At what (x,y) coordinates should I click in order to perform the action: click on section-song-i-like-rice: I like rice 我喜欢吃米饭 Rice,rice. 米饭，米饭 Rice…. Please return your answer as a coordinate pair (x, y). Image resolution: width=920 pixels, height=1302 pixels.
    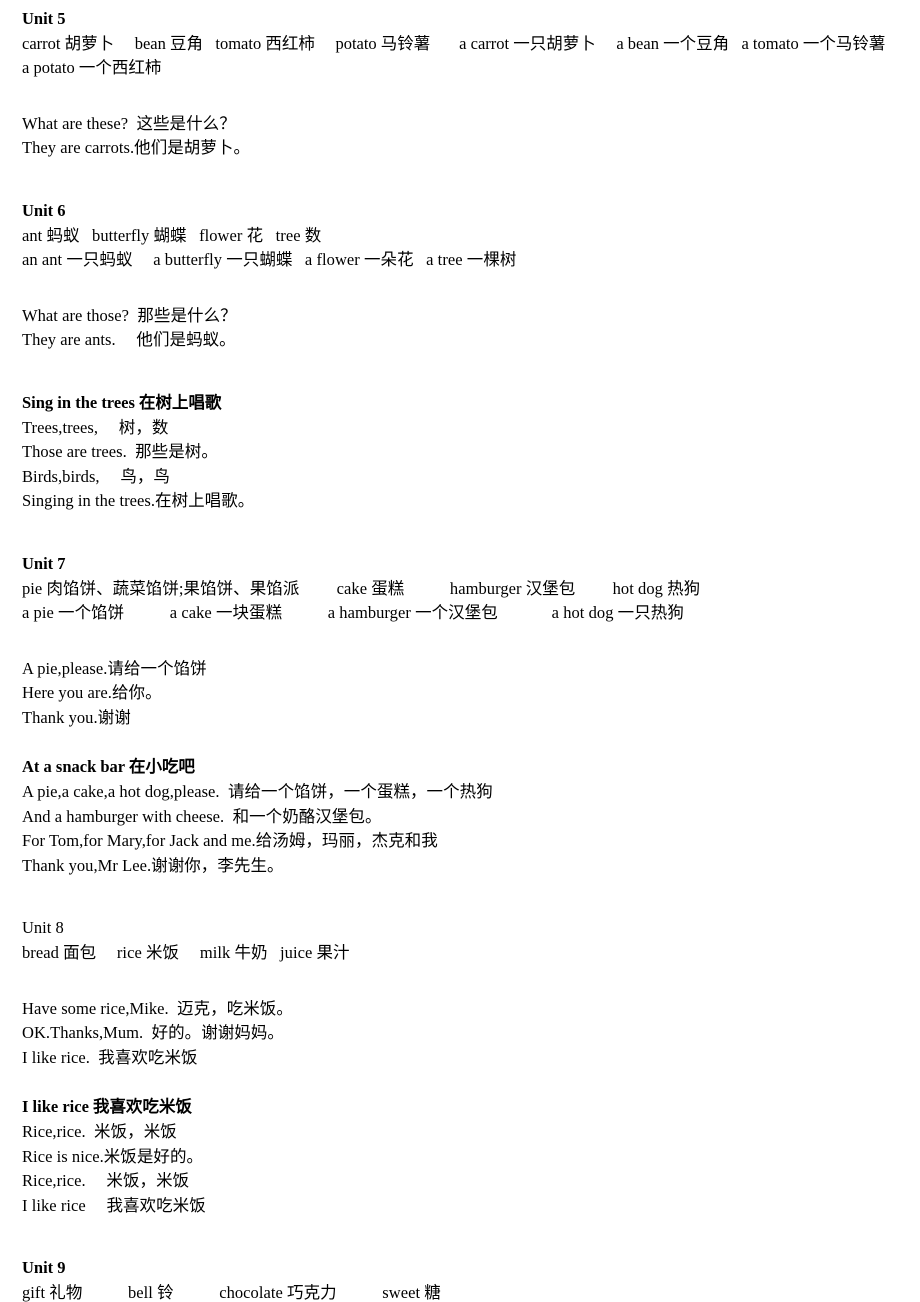
    Looking at the image, I should click on (462, 1156).